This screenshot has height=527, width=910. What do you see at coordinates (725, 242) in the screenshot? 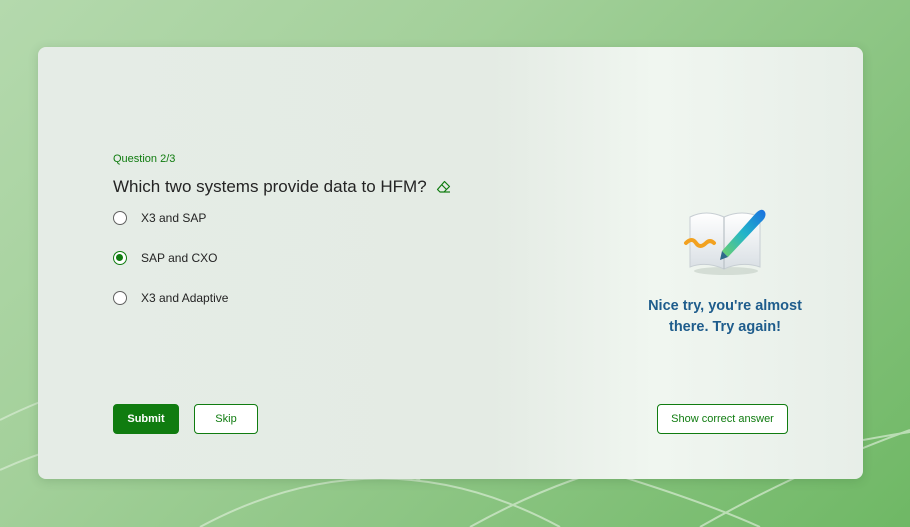
I see `book-pen-icon` at bounding box center [725, 242].